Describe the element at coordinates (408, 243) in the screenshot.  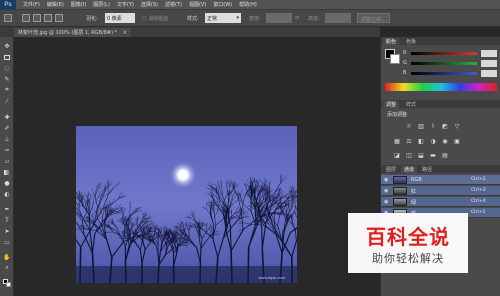
I see `watermark-logo: 百科全说 助你轻松解决` at that location.